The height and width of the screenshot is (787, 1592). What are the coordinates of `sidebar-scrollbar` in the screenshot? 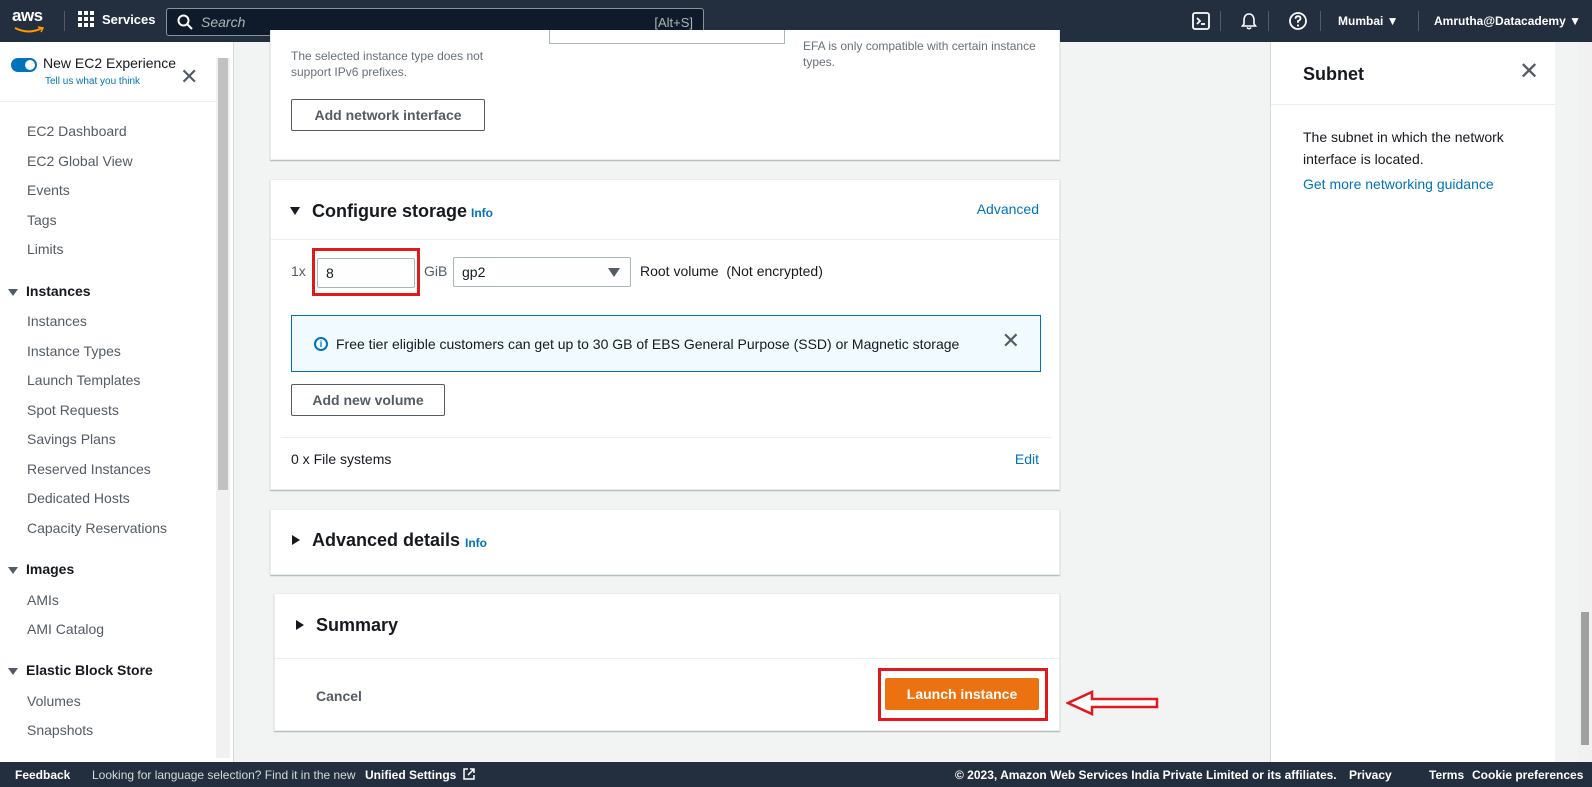 It's located at (223, 408).